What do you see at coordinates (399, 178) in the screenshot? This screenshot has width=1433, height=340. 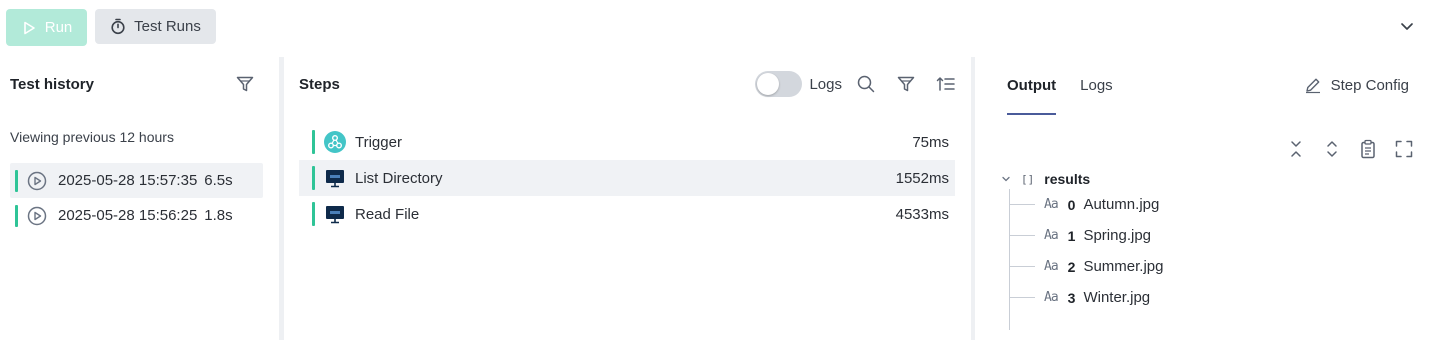 I see `step-name: List Directory` at bounding box center [399, 178].